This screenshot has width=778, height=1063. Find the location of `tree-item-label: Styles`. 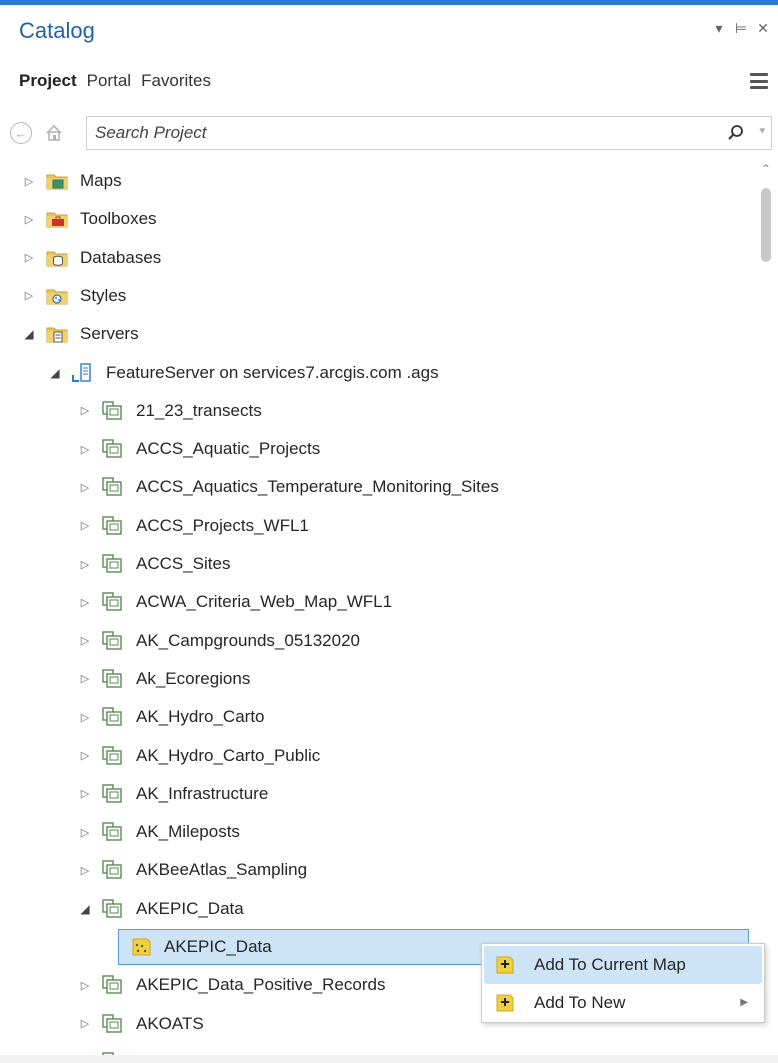

tree-item-label: Styles is located at coordinates (103, 295).